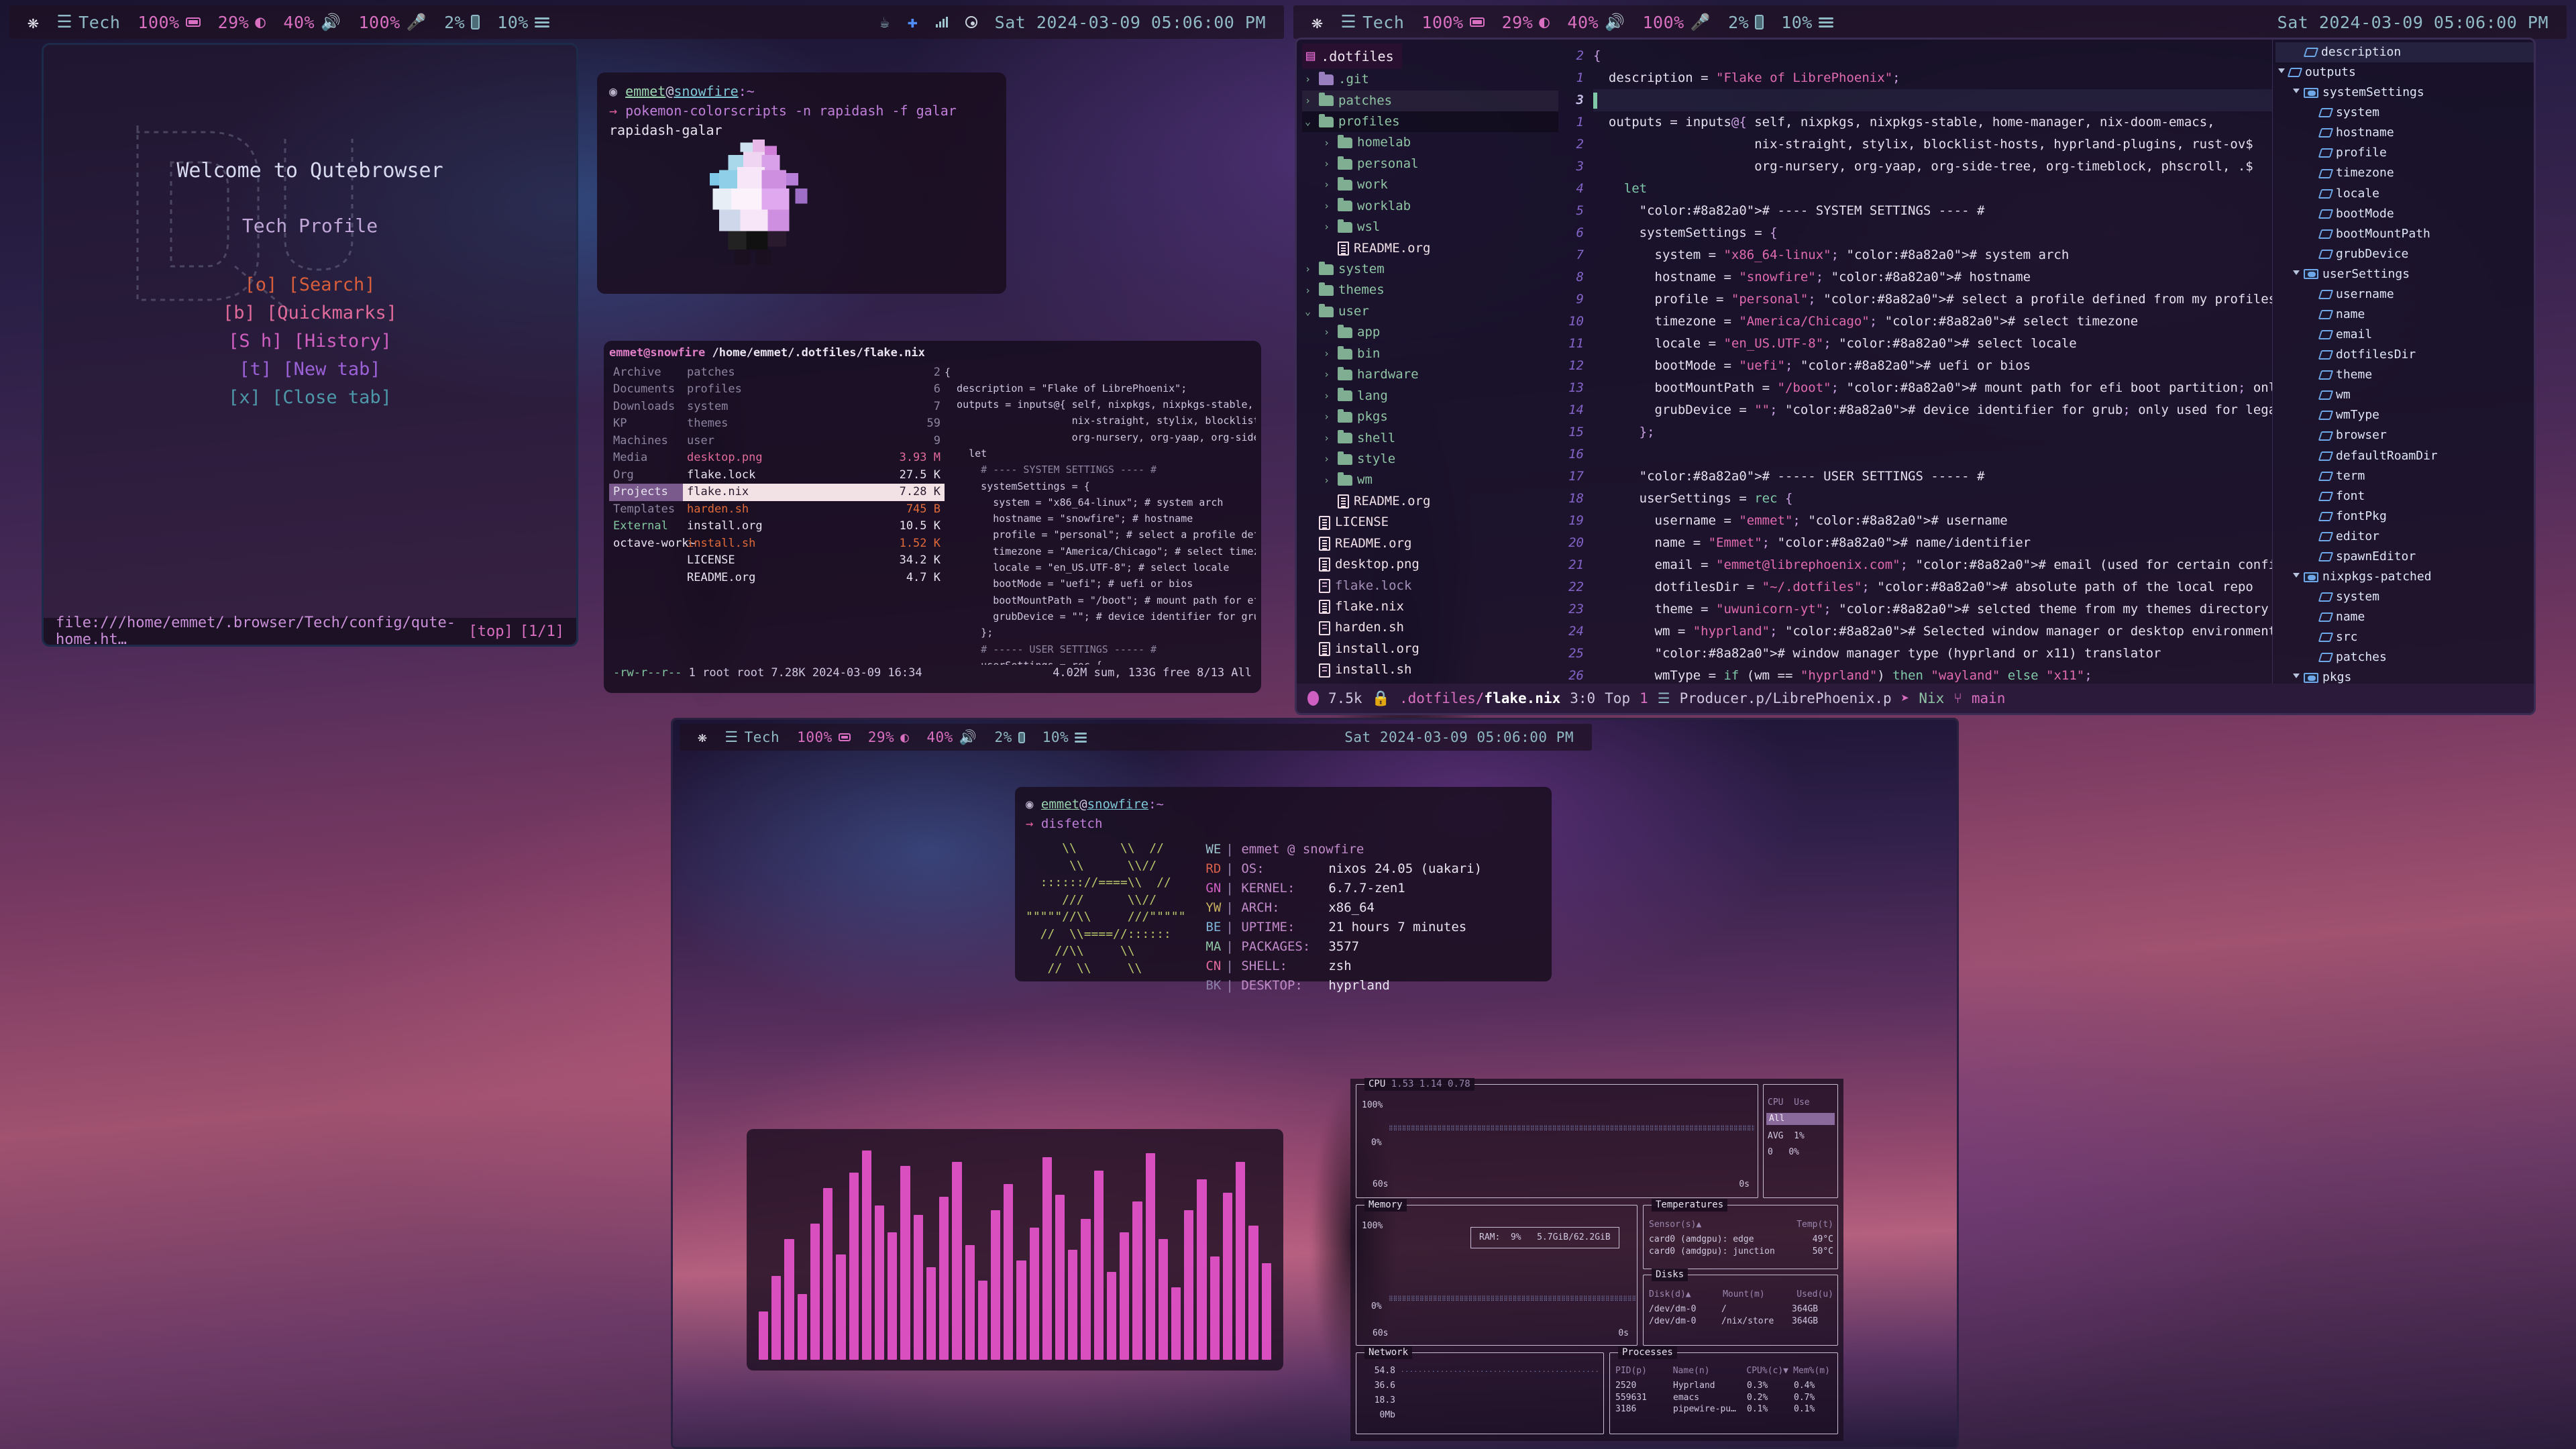 This screenshot has height=1449, width=2576. What do you see at coordinates (752, 737) in the screenshot?
I see `workspace-indicator-3: ☰ Tech` at bounding box center [752, 737].